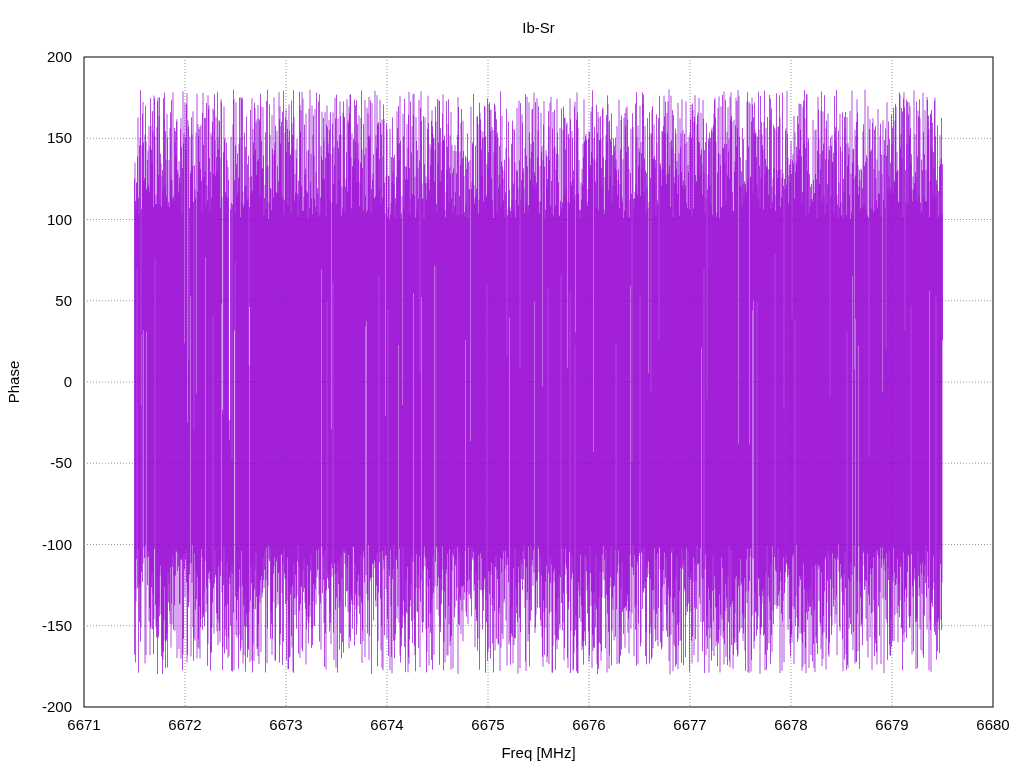 This screenshot has width=1024, height=768. Describe the element at coordinates (59, 56) in the screenshot. I see `tick-label: 200` at that location.